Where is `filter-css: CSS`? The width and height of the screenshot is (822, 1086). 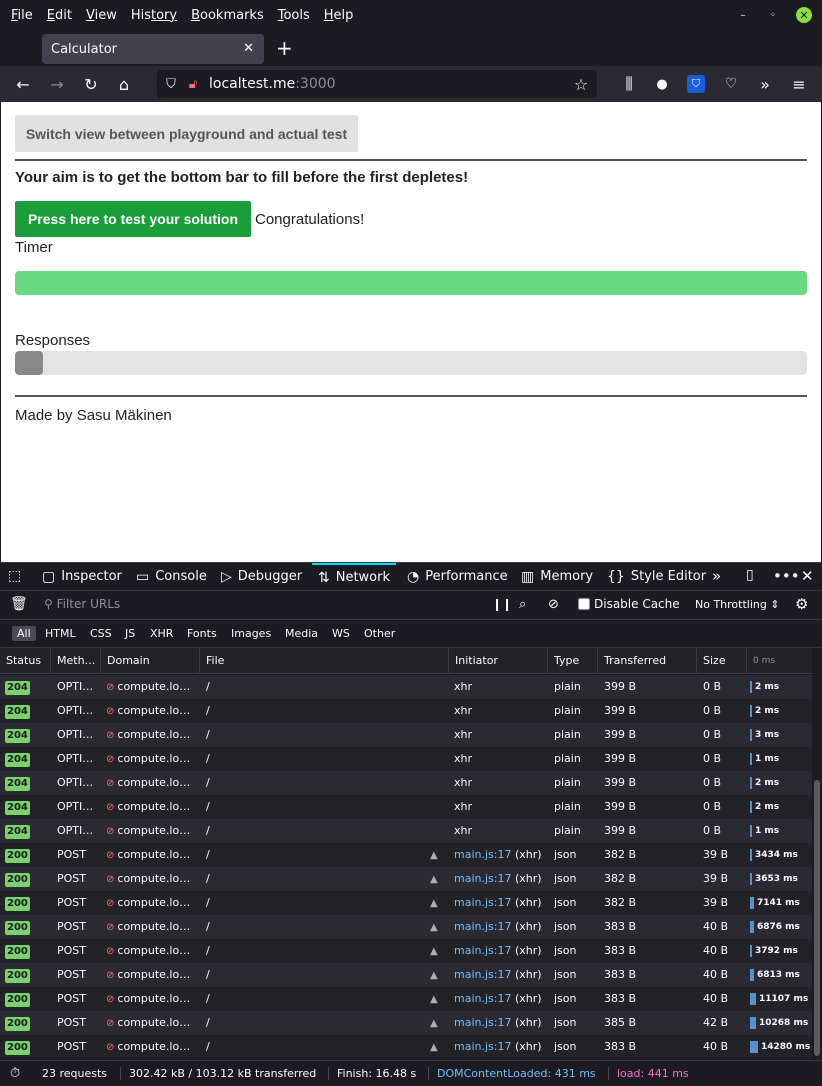
filter-css: CSS is located at coordinates (101, 633).